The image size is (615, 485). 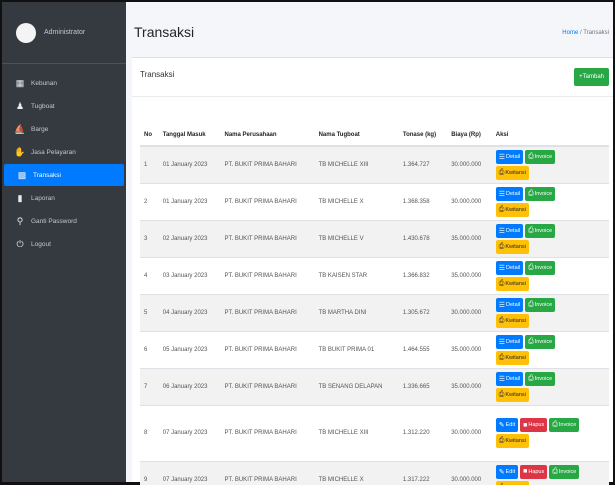 I want to click on sidebar-item-ganti-password: ⚲ Ganti Password, so click(x=64, y=221).